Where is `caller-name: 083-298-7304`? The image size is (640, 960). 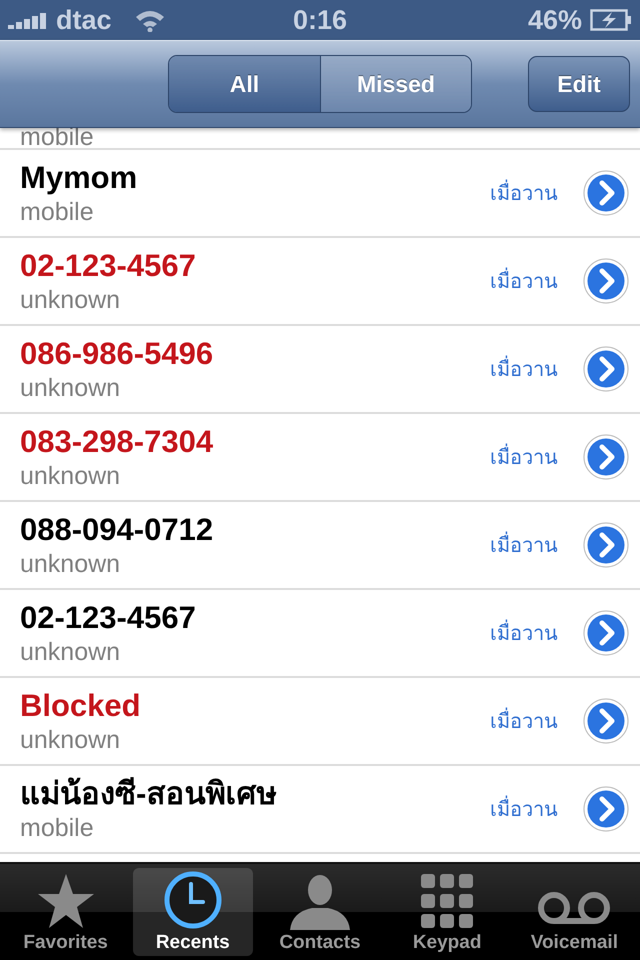 caller-name: 083-298-7304 is located at coordinates (117, 442).